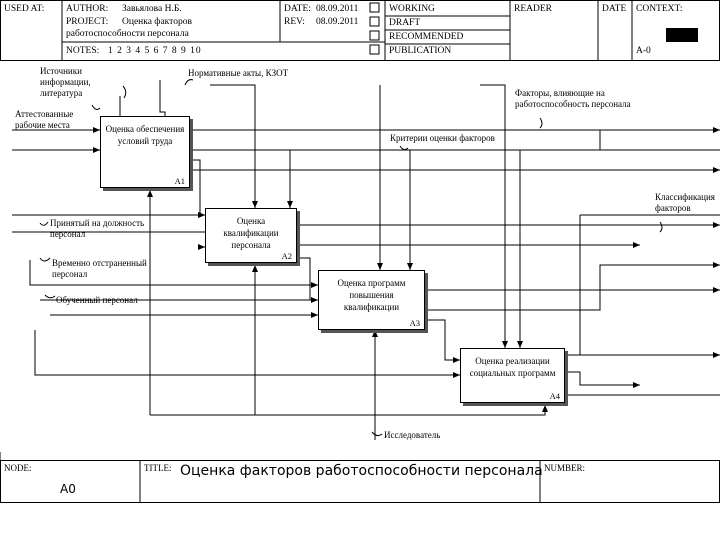  I want to click on label-suspended: Временно отстраненный персонал, so click(99, 268).